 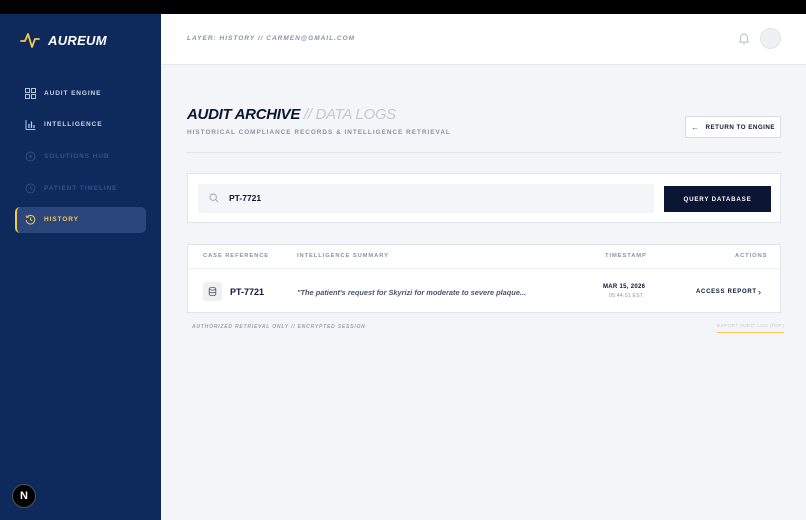 I want to click on page-title: AUDIT ARCHIVE // DATA LOGS, so click(x=291, y=114).